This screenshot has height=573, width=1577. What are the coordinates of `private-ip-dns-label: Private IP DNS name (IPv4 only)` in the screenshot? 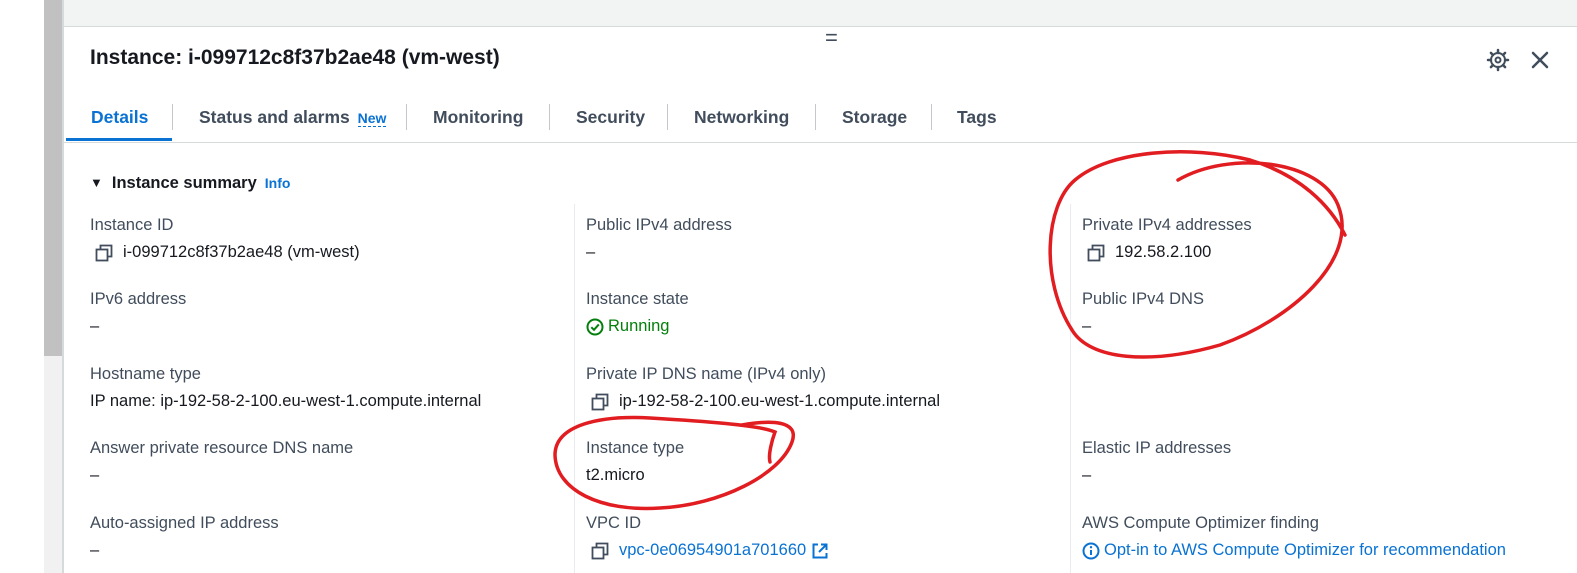 It's located at (706, 374).